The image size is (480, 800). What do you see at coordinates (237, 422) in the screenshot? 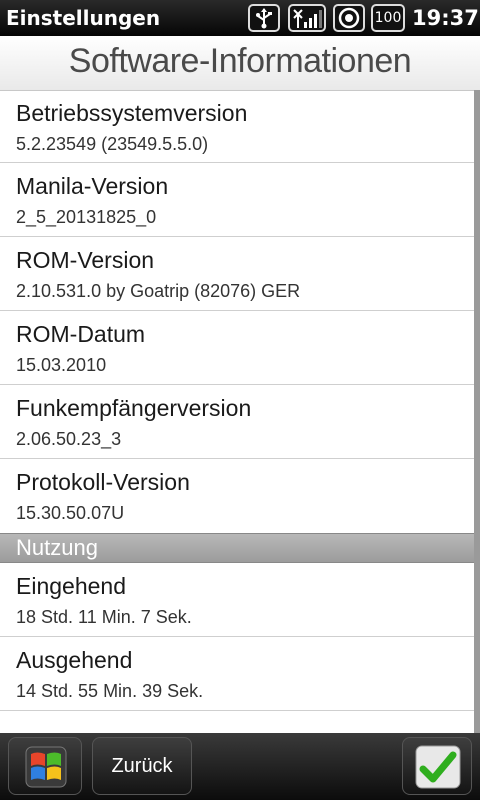
I see `list-item-radio-version: Funkempfängerversion 2.06.50.23_3` at bounding box center [237, 422].